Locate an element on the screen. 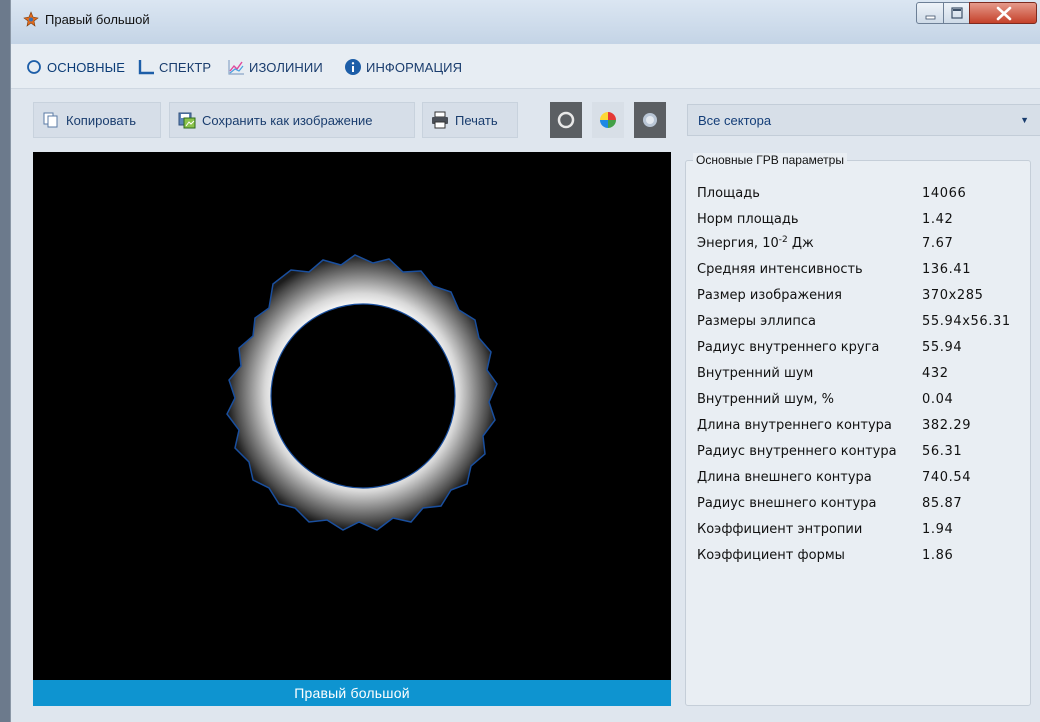 The width and height of the screenshot is (1040, 722). title-bar: Правый большой is located at coordinates (525, 22).